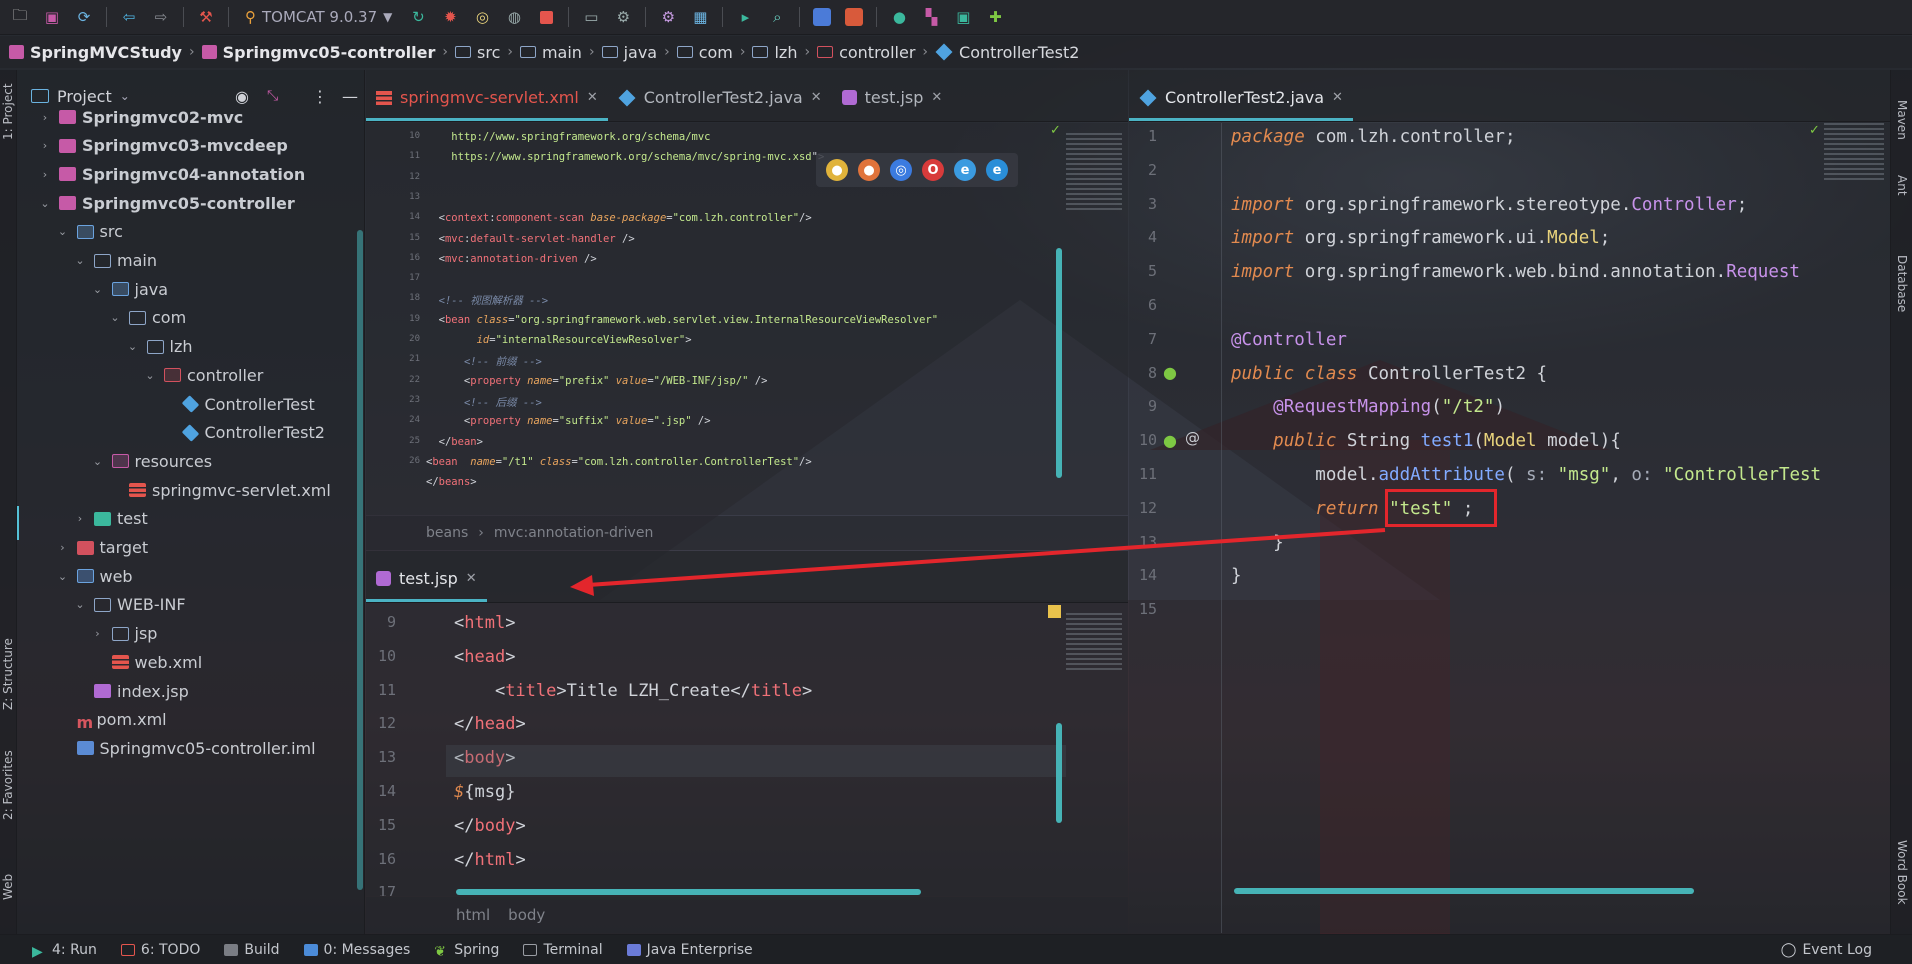  What do you see at coordinates (1389, 374) in the screenshot?
I see `code-line: public class ControllerTest2 {` at bounding box center [1389, 374].